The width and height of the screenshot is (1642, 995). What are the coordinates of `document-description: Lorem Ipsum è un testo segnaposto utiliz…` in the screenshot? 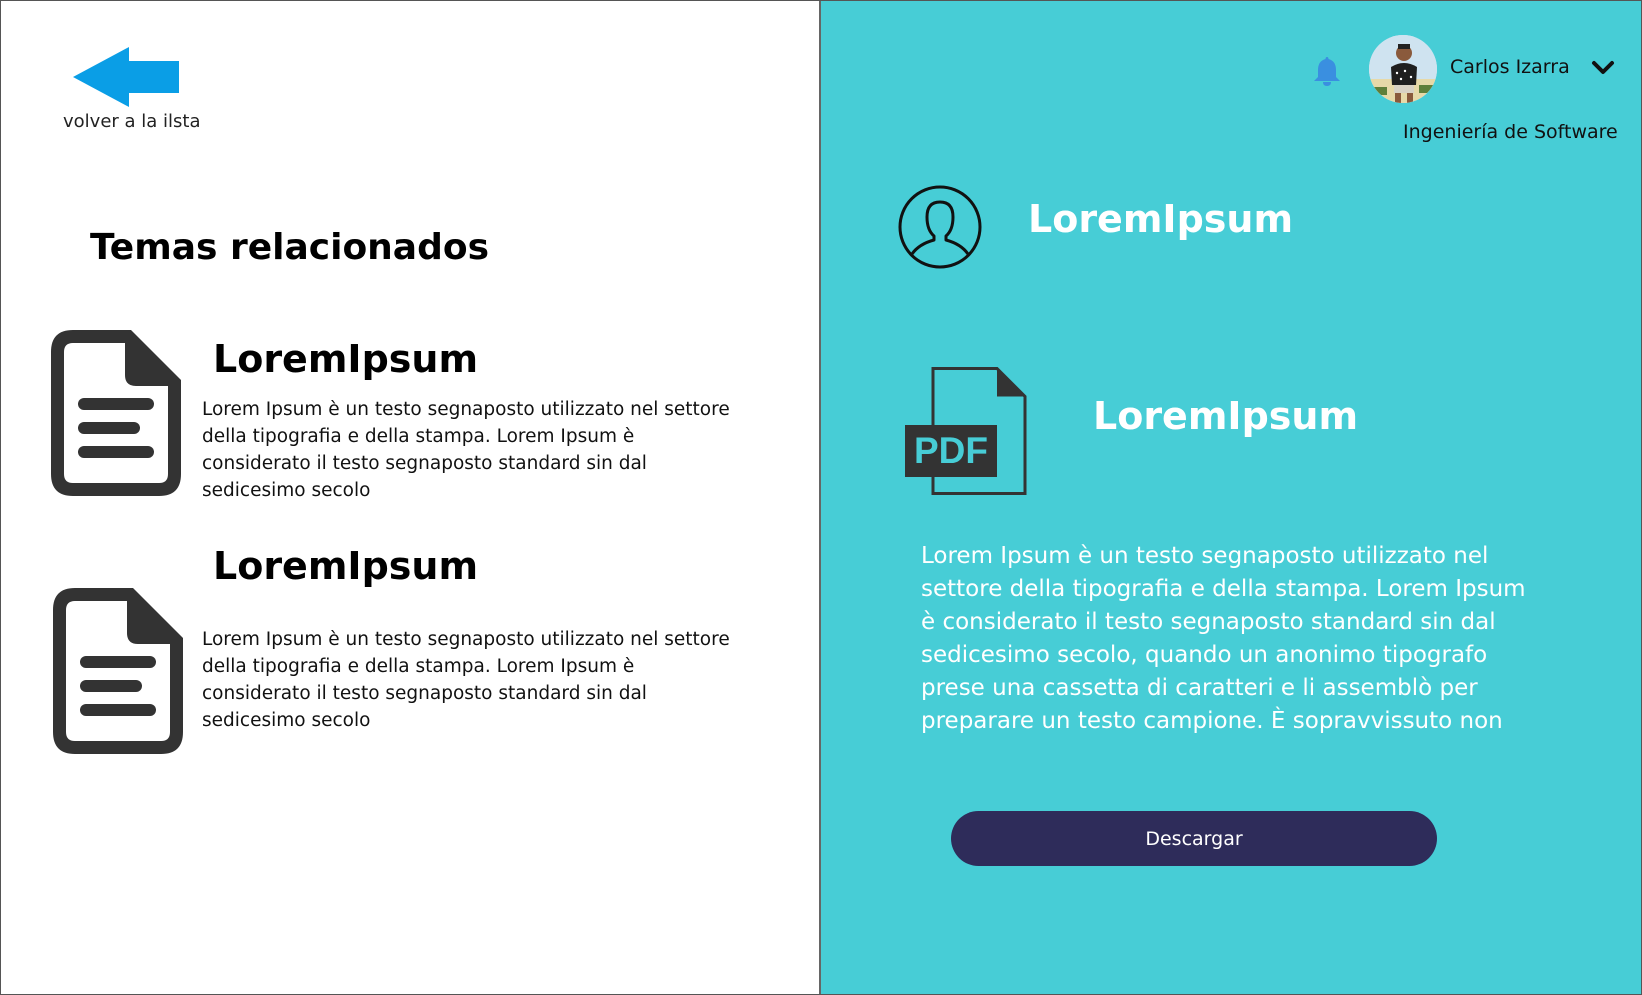 It's located at (1223, 638).